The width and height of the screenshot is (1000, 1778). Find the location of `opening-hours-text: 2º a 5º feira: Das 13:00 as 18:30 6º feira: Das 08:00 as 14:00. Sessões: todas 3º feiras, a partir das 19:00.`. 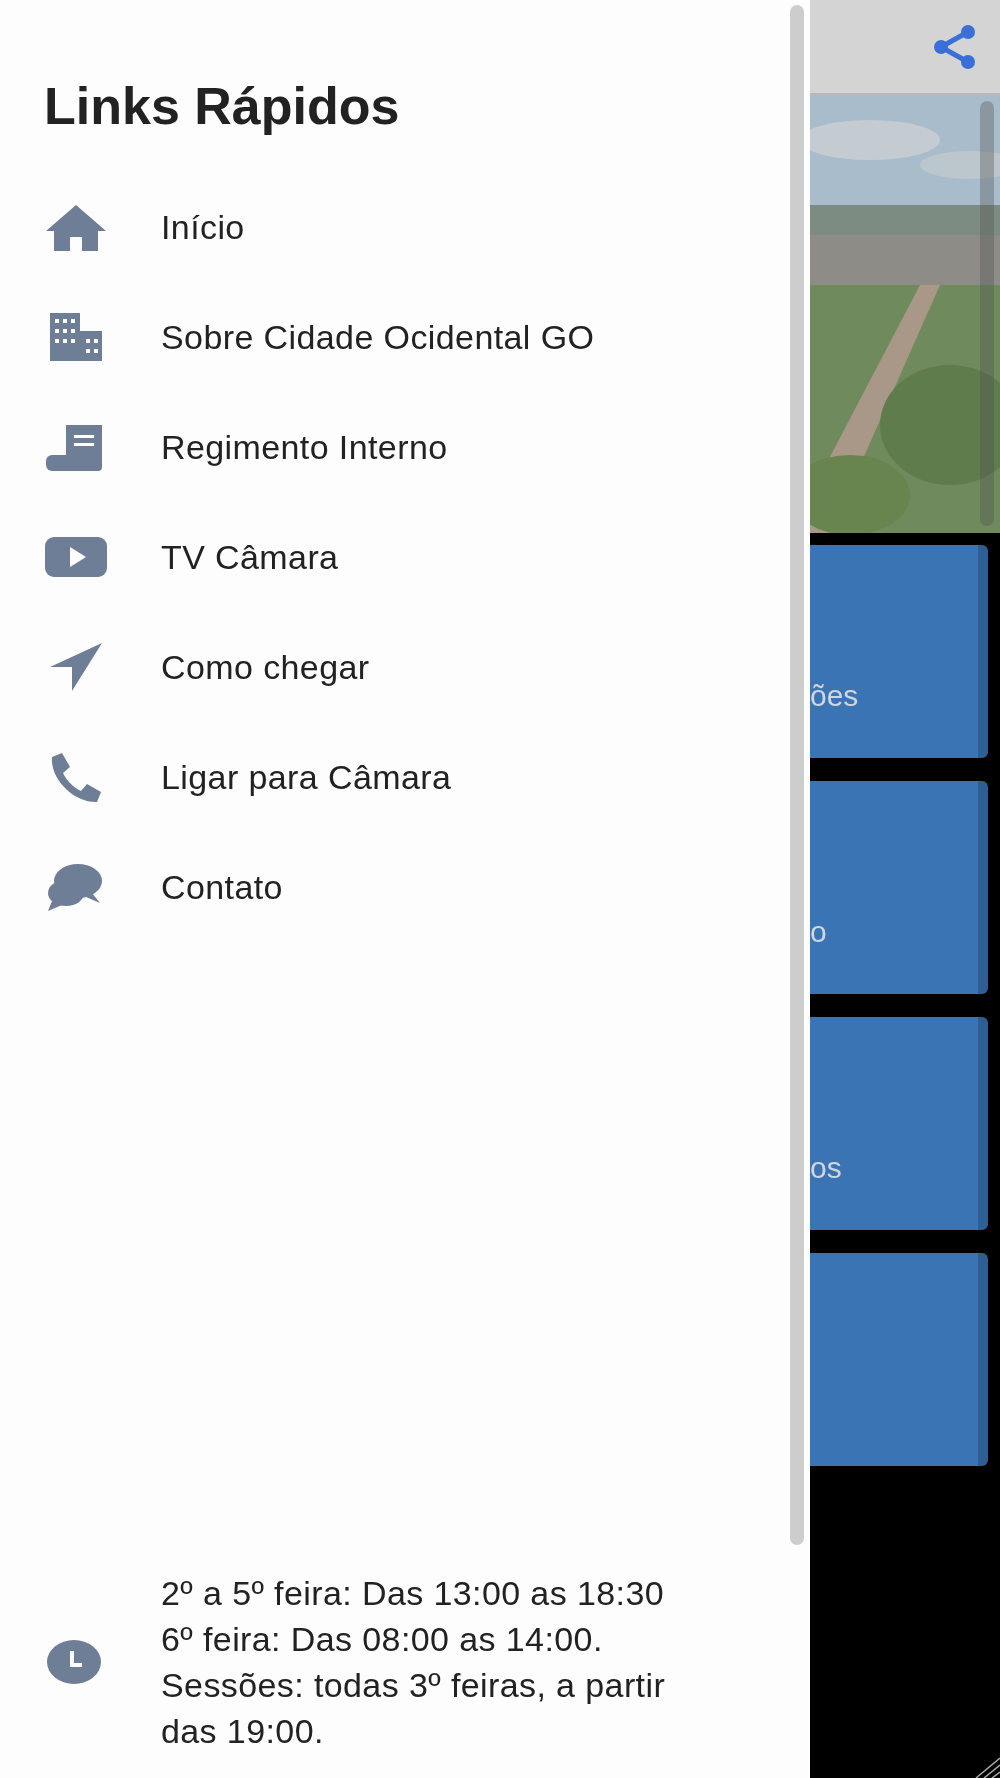

opening-hours-text: 2º a 5º feira: Das 13:00 as 18:30 6º feira: Das 08:00 as 14:00. Sessões: todas 3º feiras, a partir das 19:00. is located at coordinates (414, 1662).